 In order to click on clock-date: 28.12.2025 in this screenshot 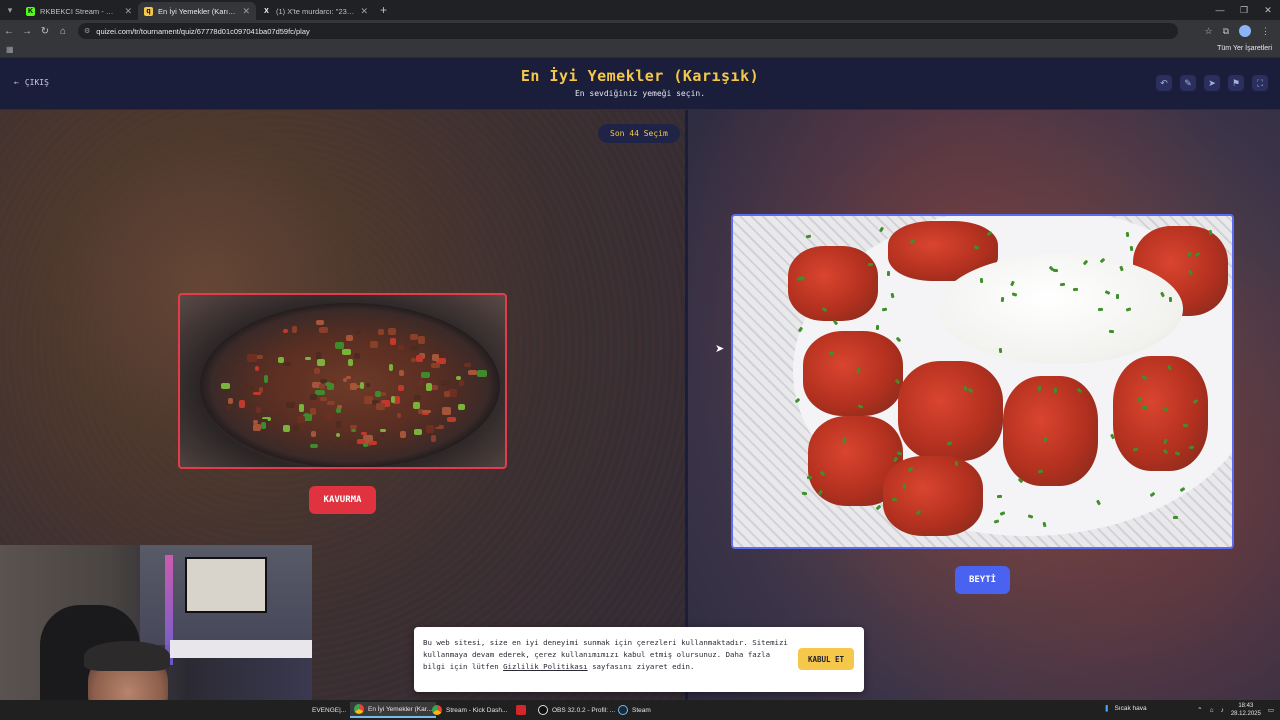, I will do `click(1245, 714)`.